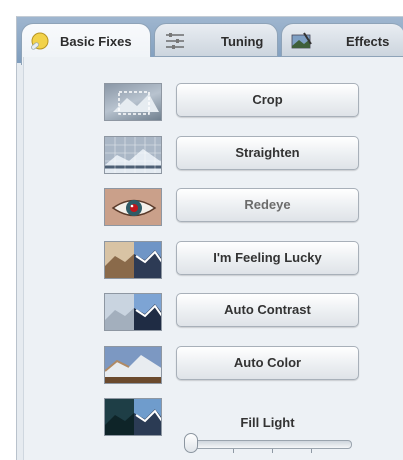 The height and width of the screenshot is (460, 403). Describe the element at coordinates (267, 363) in the screenshot. I see `auto-color-button: Auto Color` at that location.